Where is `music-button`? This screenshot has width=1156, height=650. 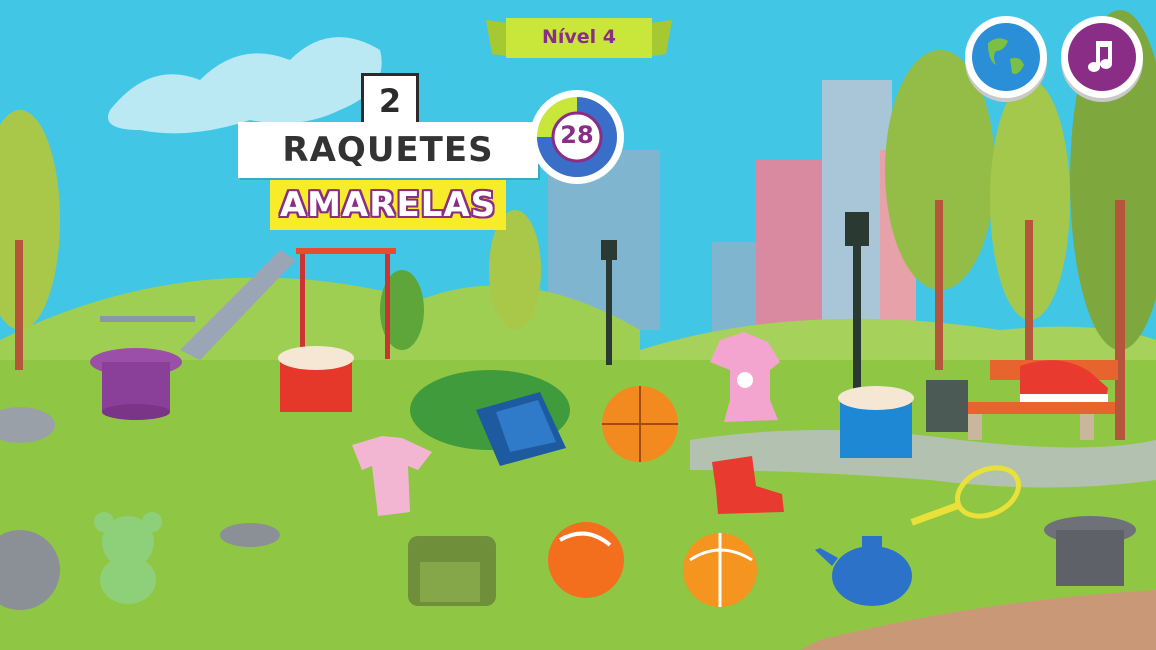
music-button is located at coordinates (1102, 57).